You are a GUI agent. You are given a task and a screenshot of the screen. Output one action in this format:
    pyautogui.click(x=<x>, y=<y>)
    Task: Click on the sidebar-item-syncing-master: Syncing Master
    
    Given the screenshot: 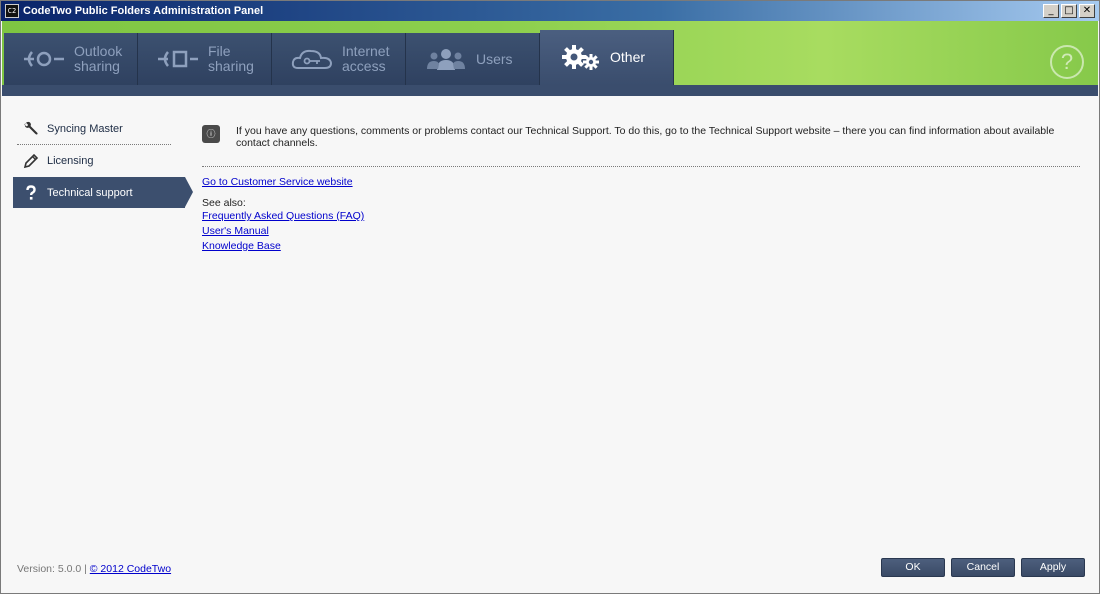 What is the action you would take?
    pyautogui.click(x=104, y=128)
    